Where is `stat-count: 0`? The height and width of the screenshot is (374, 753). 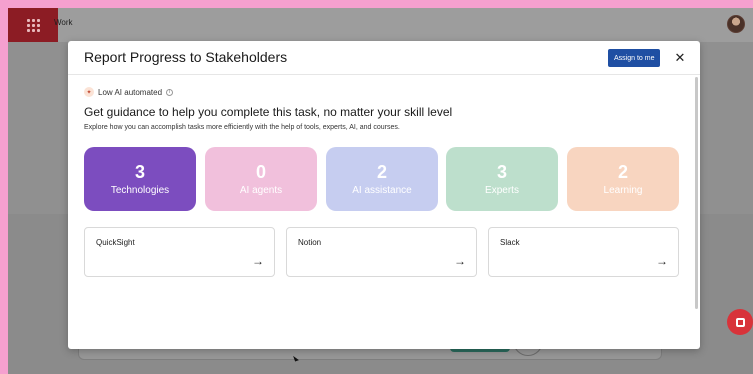
stat-count: 0 is located at coordinates (260, 171).